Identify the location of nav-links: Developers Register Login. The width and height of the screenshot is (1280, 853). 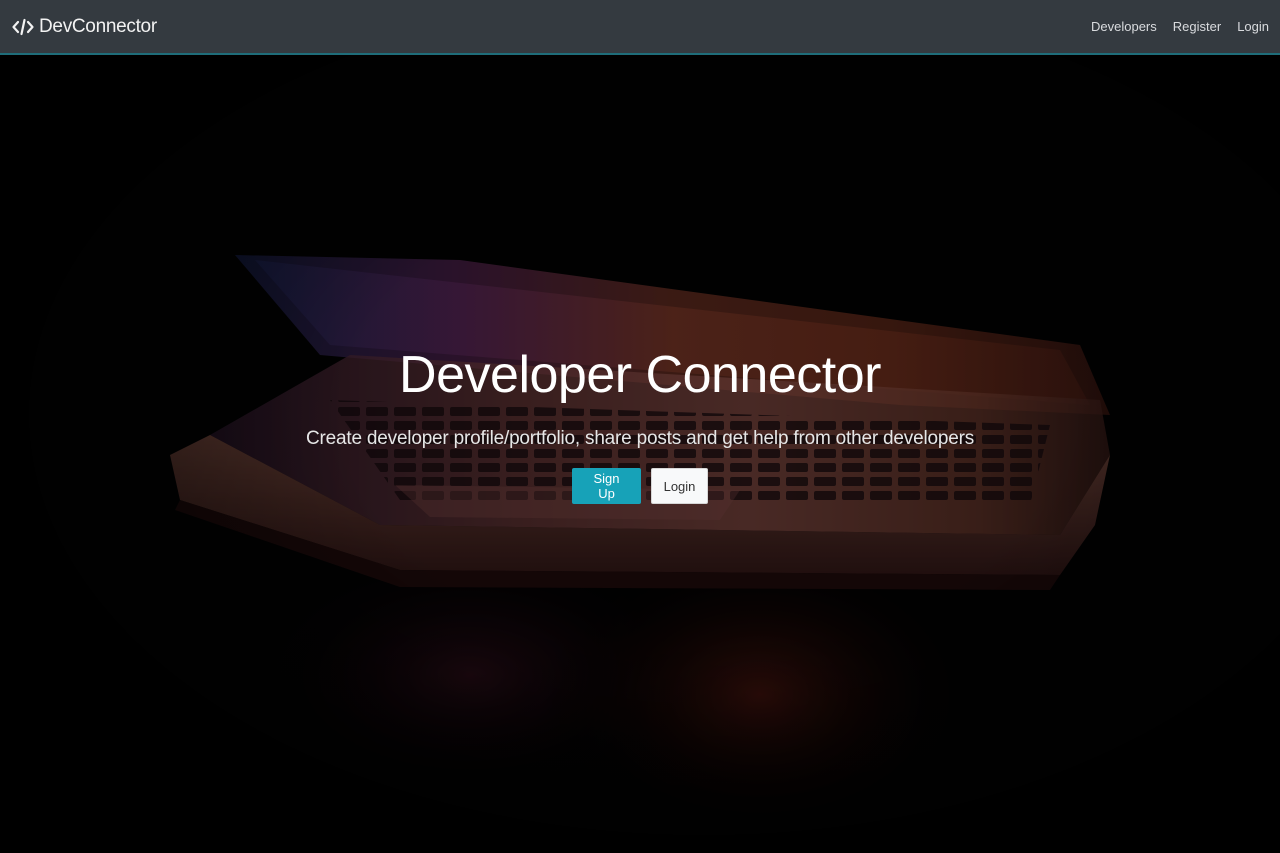
(1172, 26).